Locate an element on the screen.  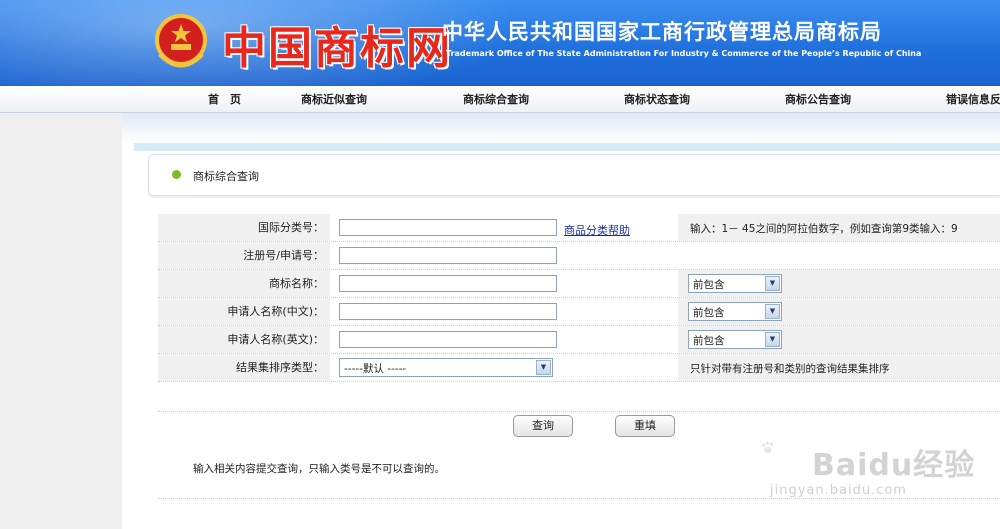
class-help-link: 商品分类帮助 is located at coordinates (597, 230).